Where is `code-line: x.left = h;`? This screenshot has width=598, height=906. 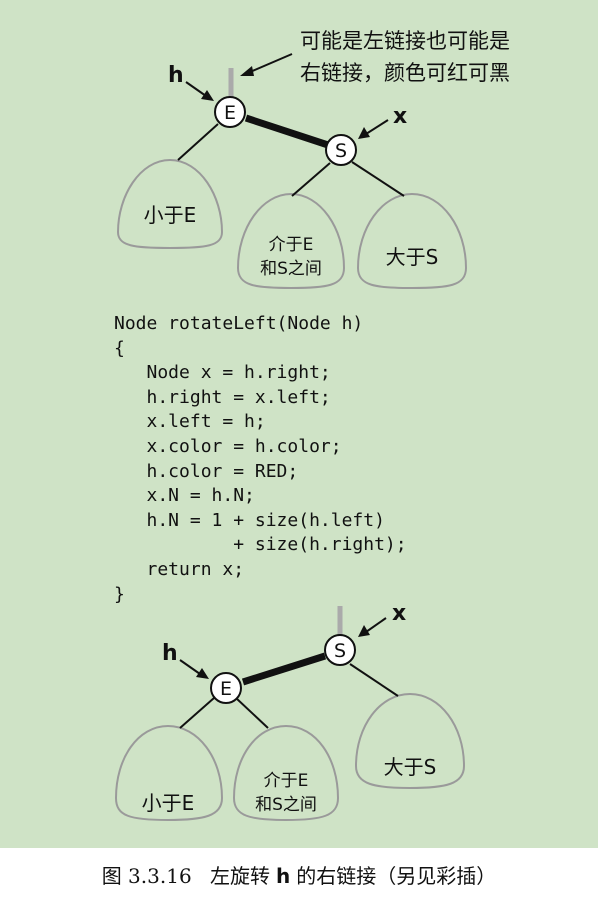 code-line: x.left = h; is located at coordinates (190, 422).